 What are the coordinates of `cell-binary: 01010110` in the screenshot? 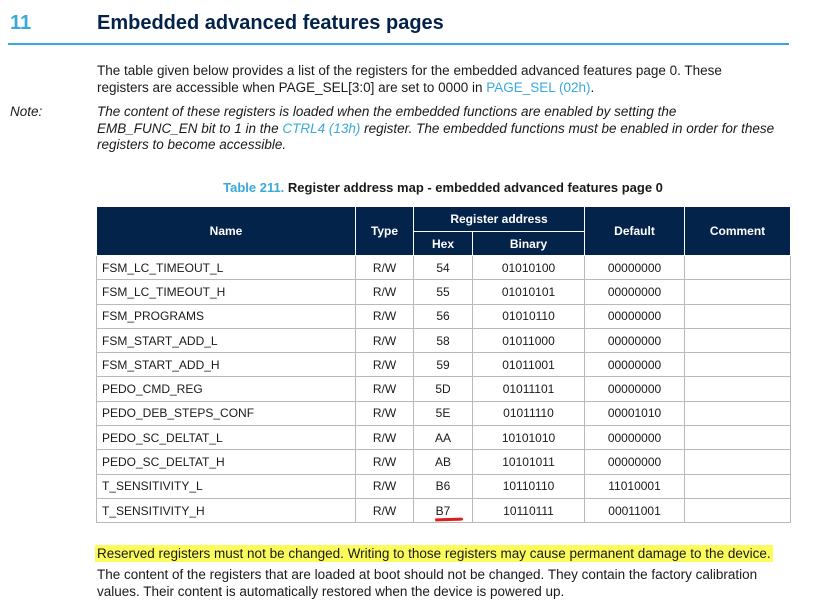 It's located at (528, 316).